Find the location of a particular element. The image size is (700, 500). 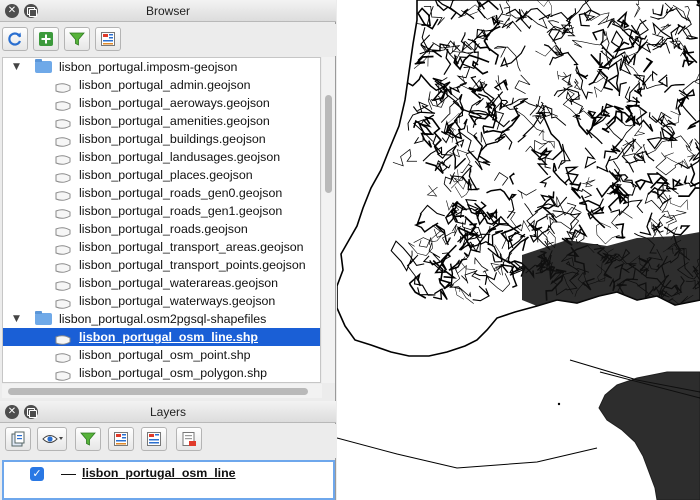

tree-item-label: lisbon_portugal_admin.geojson is located at coordinates (165, 85).